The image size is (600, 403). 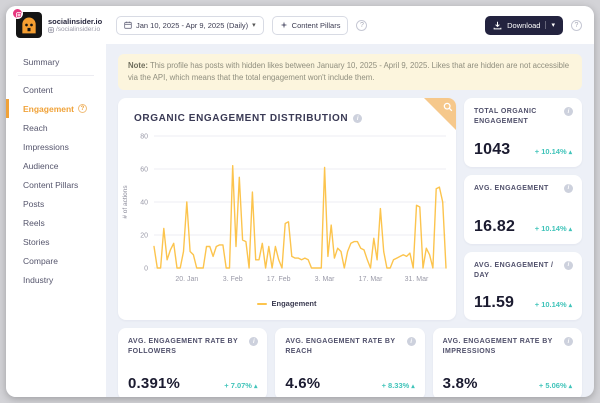 What do you see at coordinates (154, 384) in the screenshot?
I see `stat-value: 0.391%` at bounding box center [154, 384].